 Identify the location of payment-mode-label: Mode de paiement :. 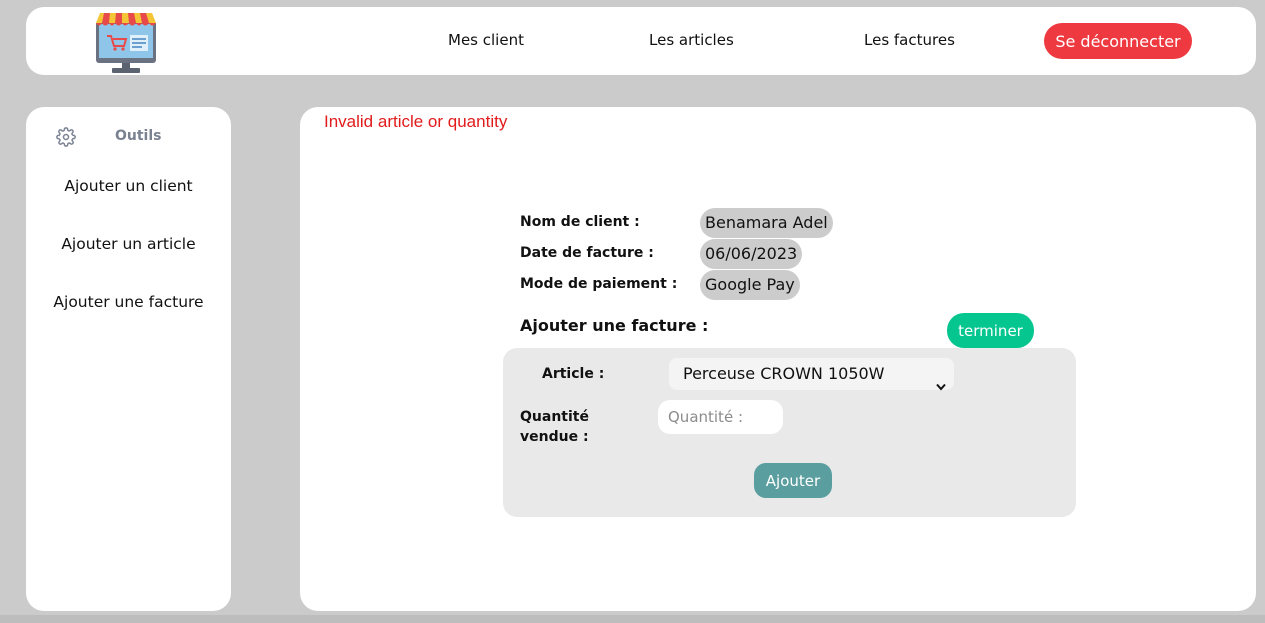
(599, 284).